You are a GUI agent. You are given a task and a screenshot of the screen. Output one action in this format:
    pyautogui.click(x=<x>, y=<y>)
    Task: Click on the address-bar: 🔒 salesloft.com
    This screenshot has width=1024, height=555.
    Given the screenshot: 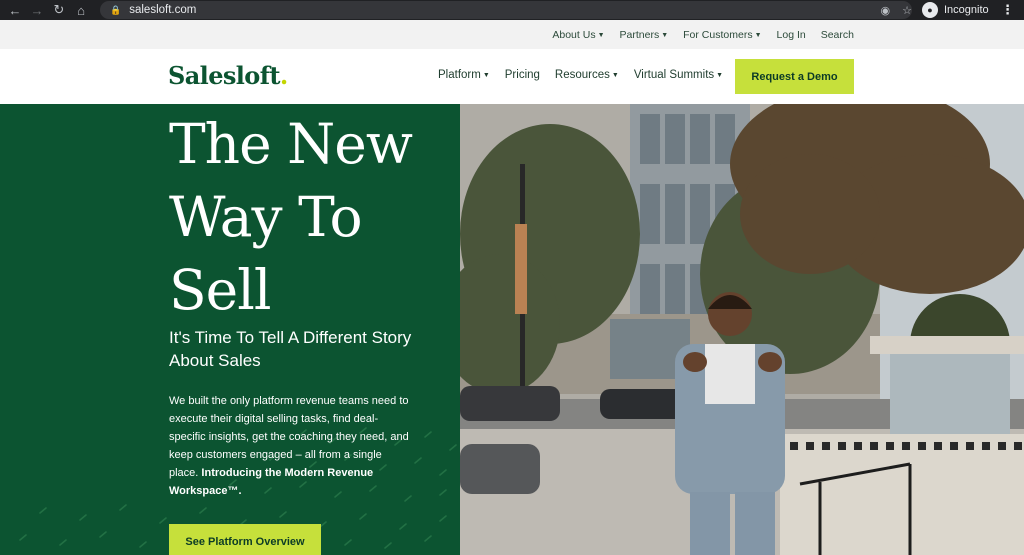 What is the action you would take?
    pyautogui.click(x=506, y=10)
    